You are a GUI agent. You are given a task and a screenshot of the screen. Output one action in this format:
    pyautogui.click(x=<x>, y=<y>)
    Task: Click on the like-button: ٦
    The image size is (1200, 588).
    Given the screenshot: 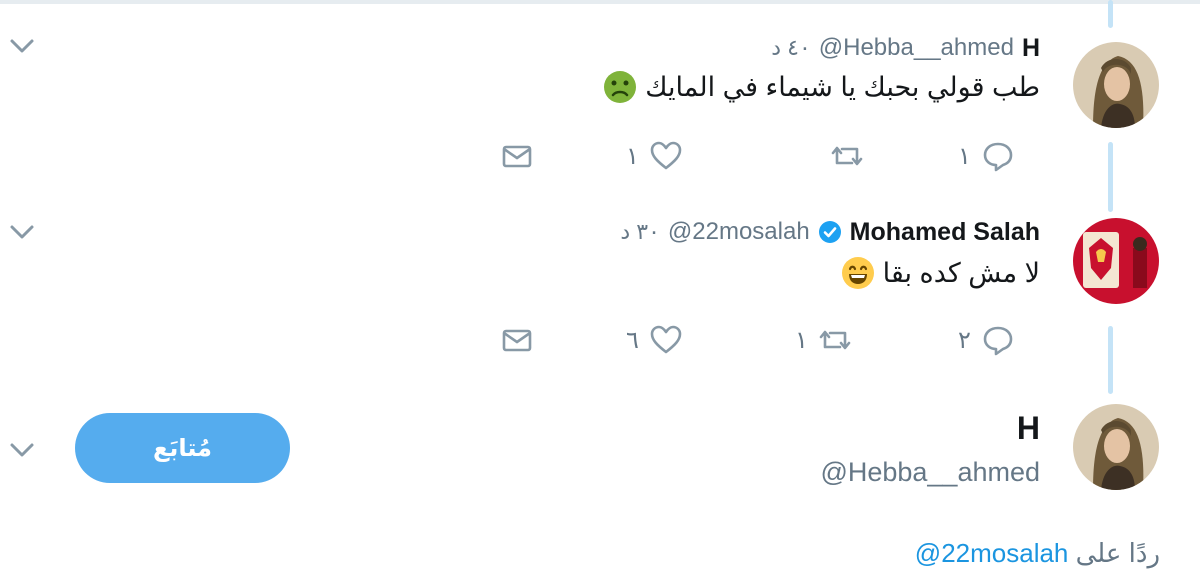 What is the action you would take?
    pyautogui.click(x=654, y=340)
    